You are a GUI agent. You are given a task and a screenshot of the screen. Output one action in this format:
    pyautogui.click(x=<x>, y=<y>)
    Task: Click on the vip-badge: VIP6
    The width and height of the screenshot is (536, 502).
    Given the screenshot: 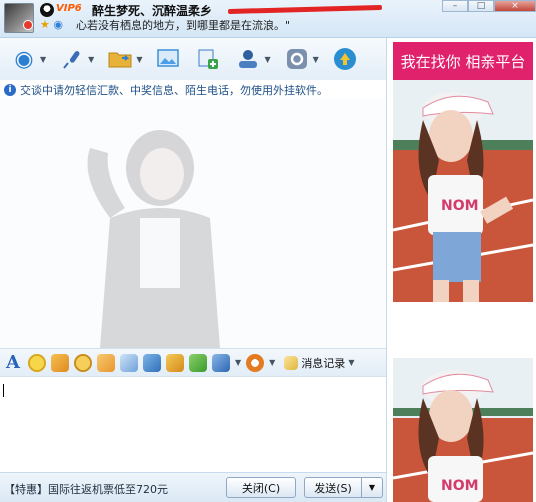 What is the action you would take?
    pyautogui.click(x=69, y=8)
    